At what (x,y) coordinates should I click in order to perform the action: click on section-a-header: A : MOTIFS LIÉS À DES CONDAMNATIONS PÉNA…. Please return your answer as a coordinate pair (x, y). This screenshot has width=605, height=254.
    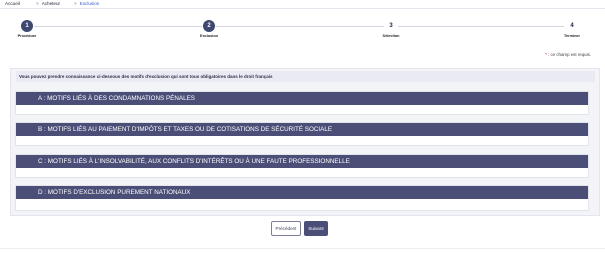
    Looking at the image, I should click on (302, 98).